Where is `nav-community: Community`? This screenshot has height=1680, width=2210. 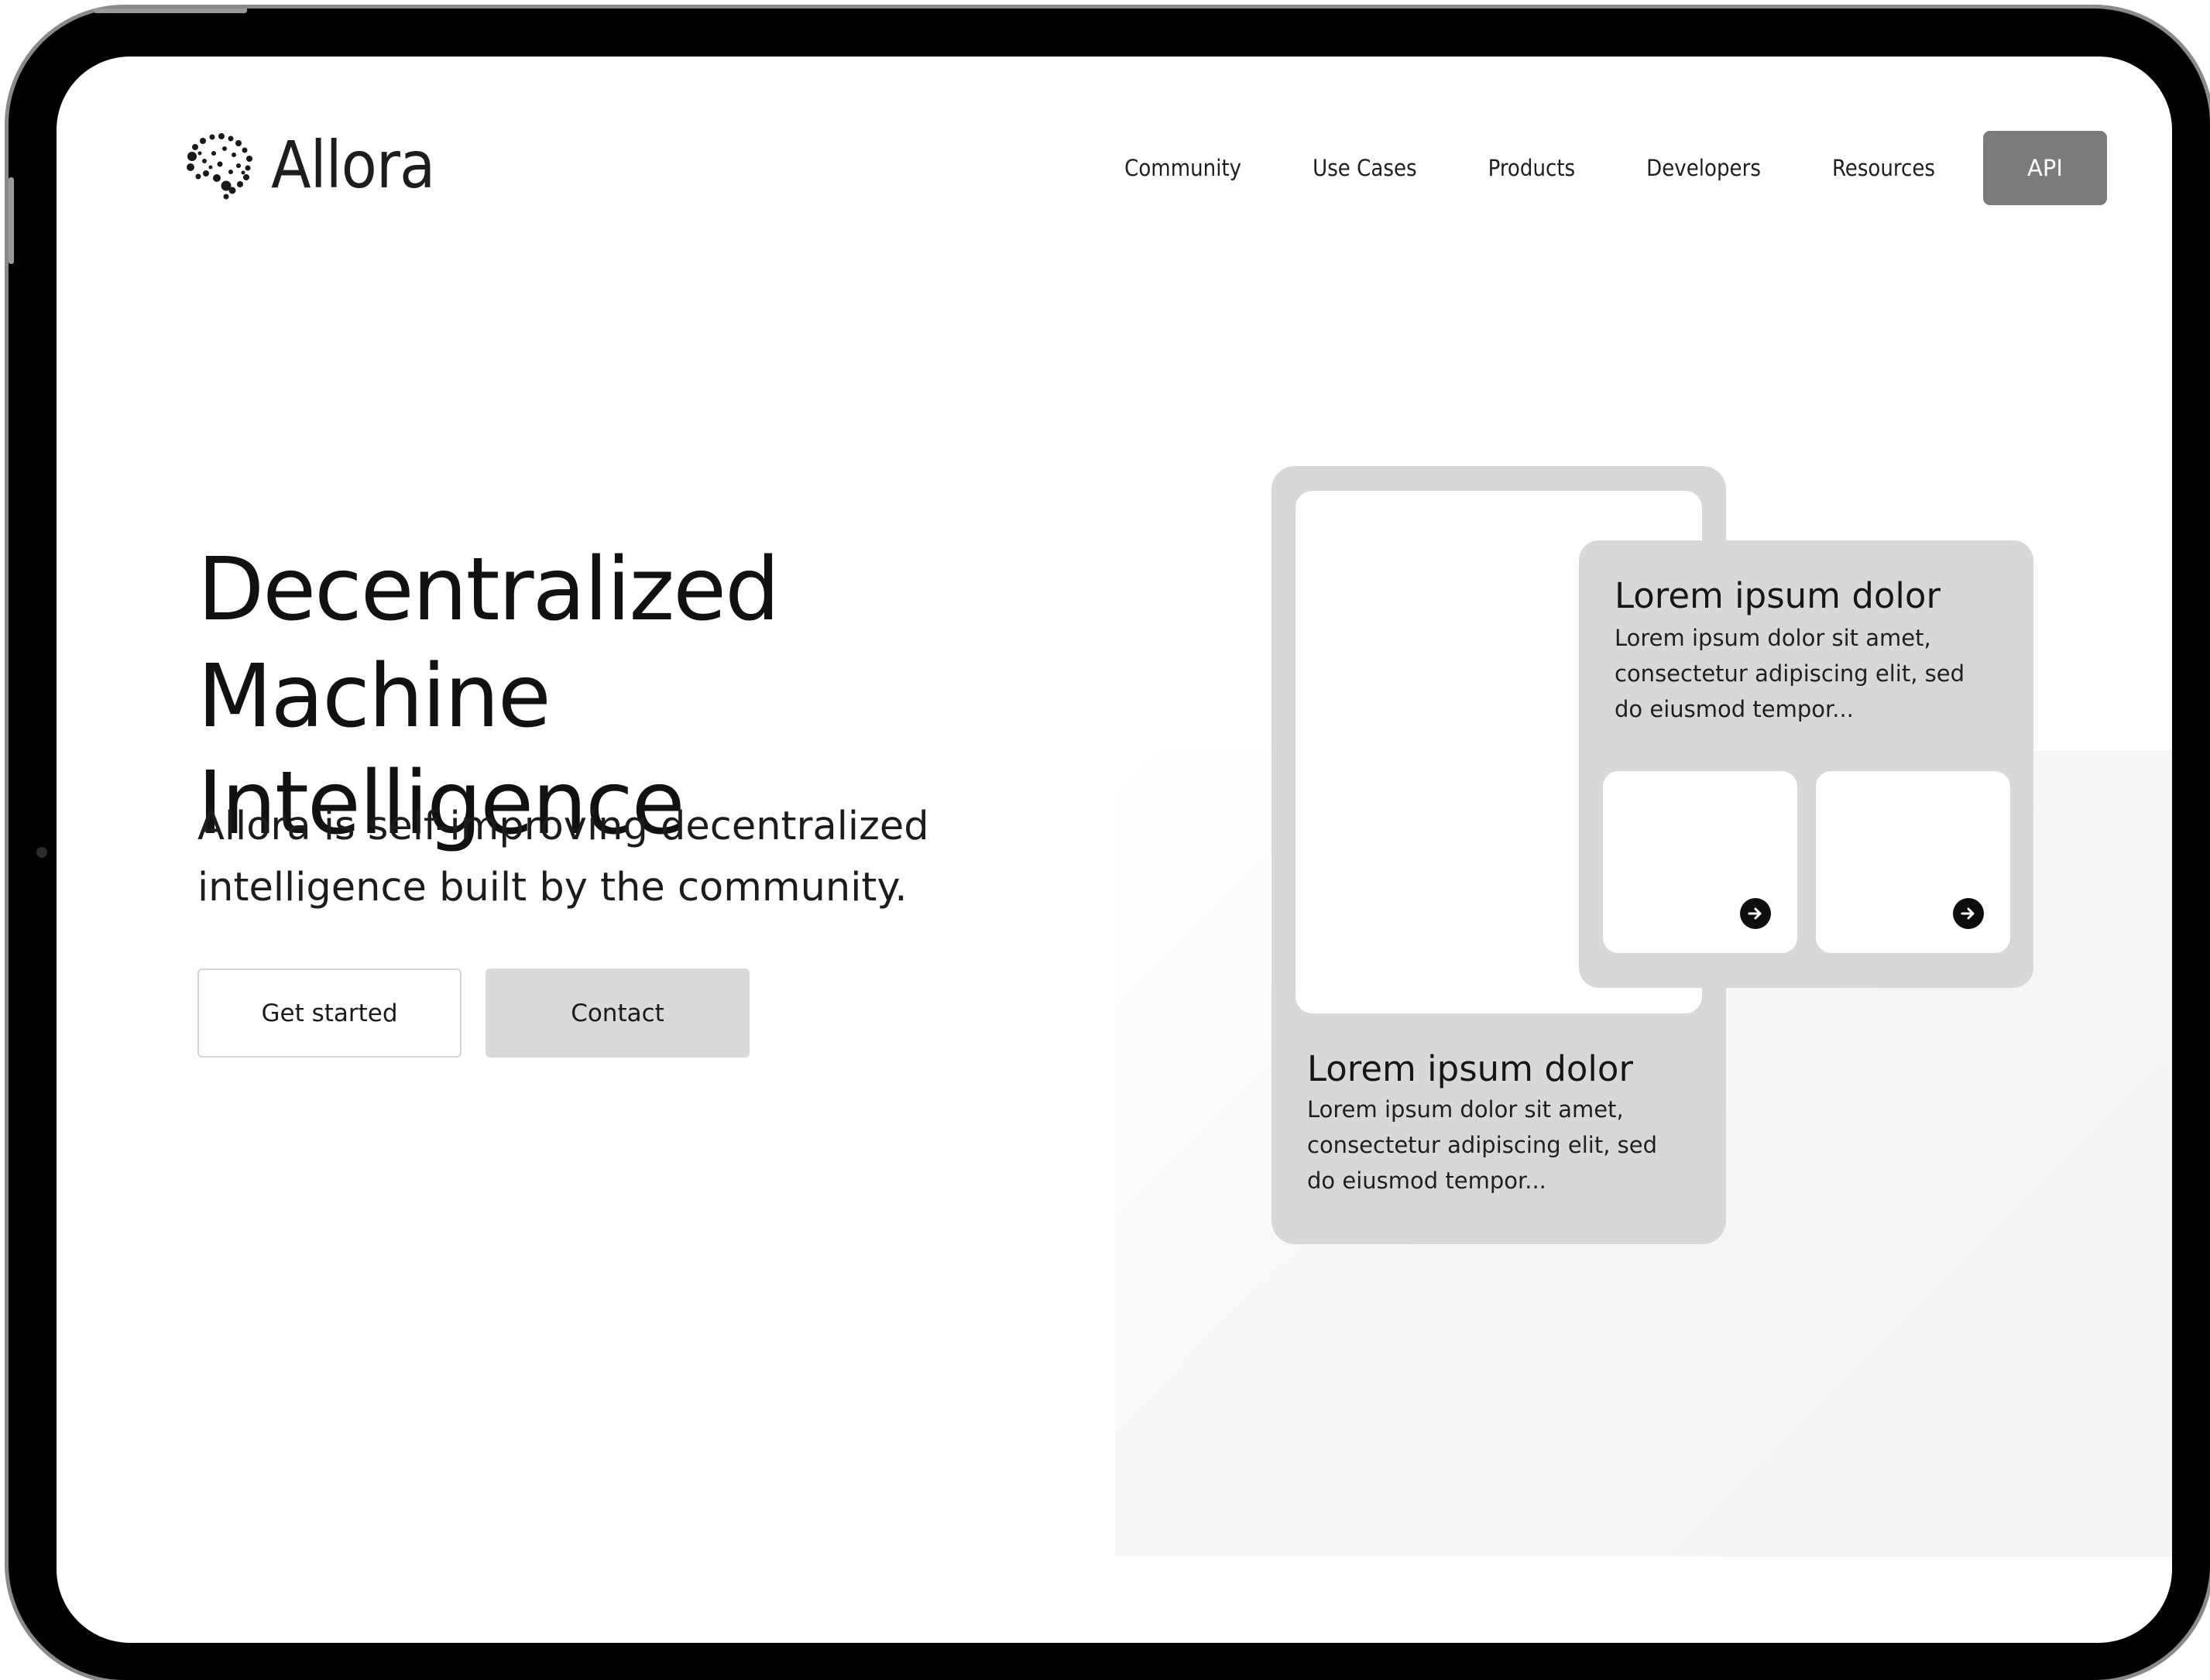 nav-community: Community is located at coordinates (1182, 168).